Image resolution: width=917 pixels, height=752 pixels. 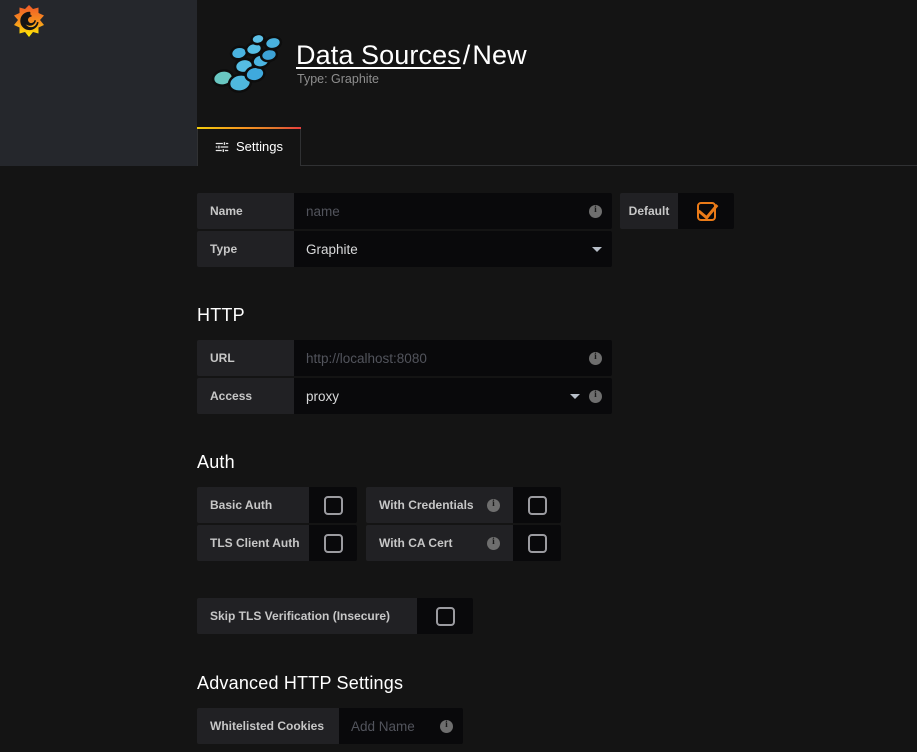 I want to click on access-value: proxy, so click(x=323, y=396).